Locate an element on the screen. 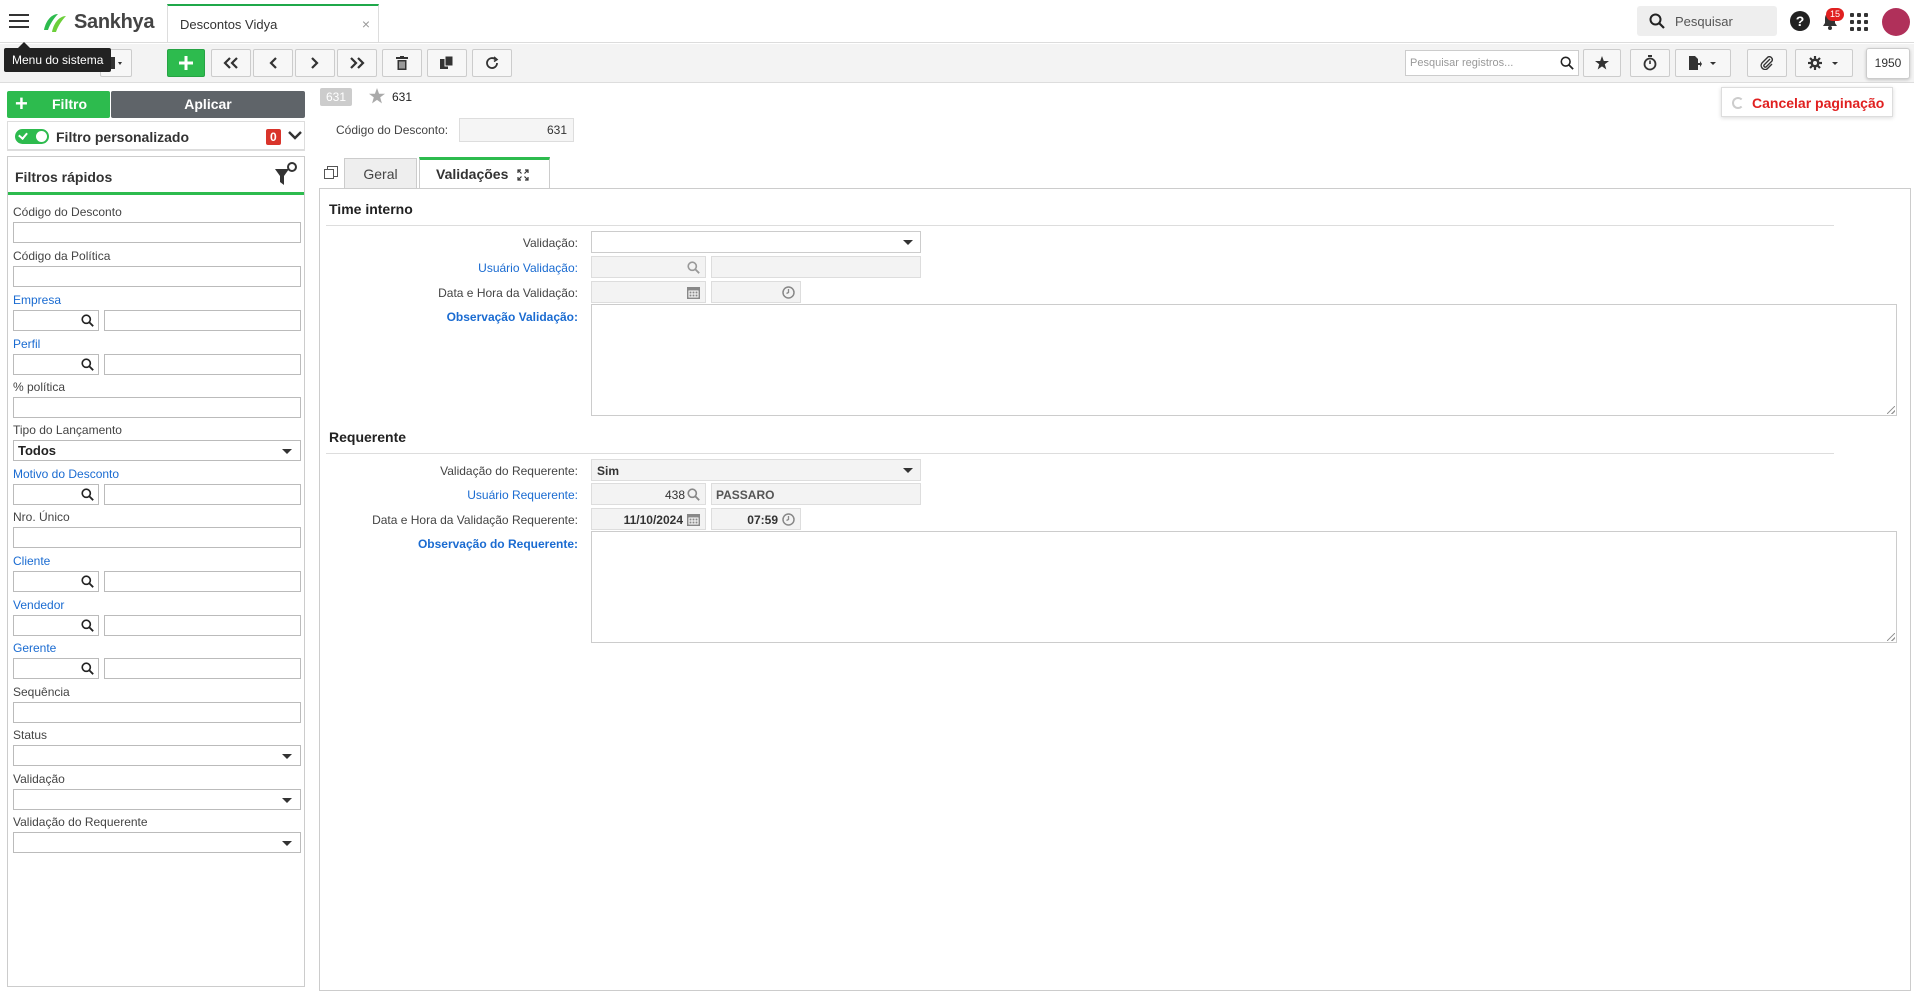 The width and height of the screenshot is (1914, 993). global-search: Pesquisar is located at coordinates (1707, 21).